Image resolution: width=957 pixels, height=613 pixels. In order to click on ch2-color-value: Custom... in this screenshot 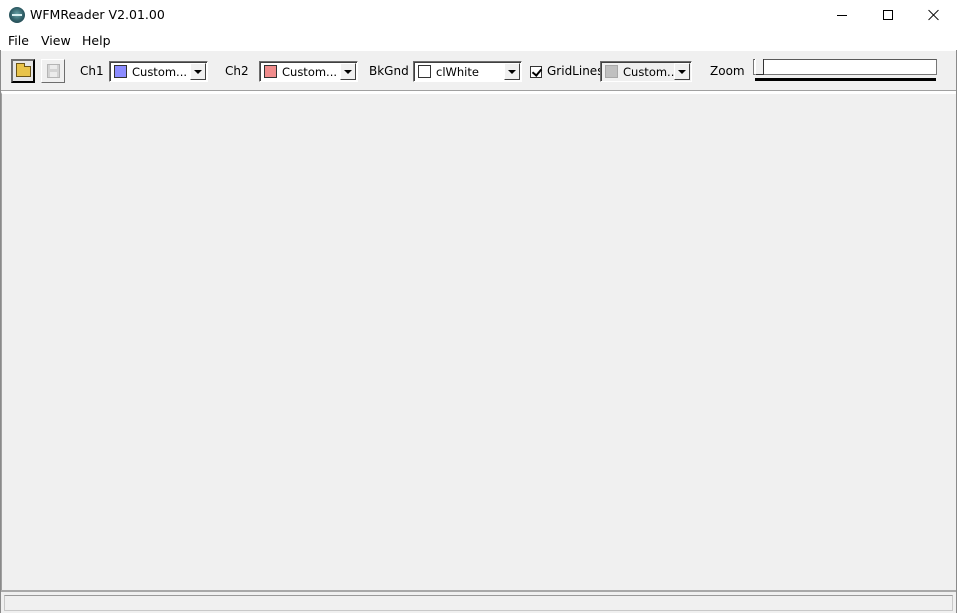, I will do `click(310, 72)`.